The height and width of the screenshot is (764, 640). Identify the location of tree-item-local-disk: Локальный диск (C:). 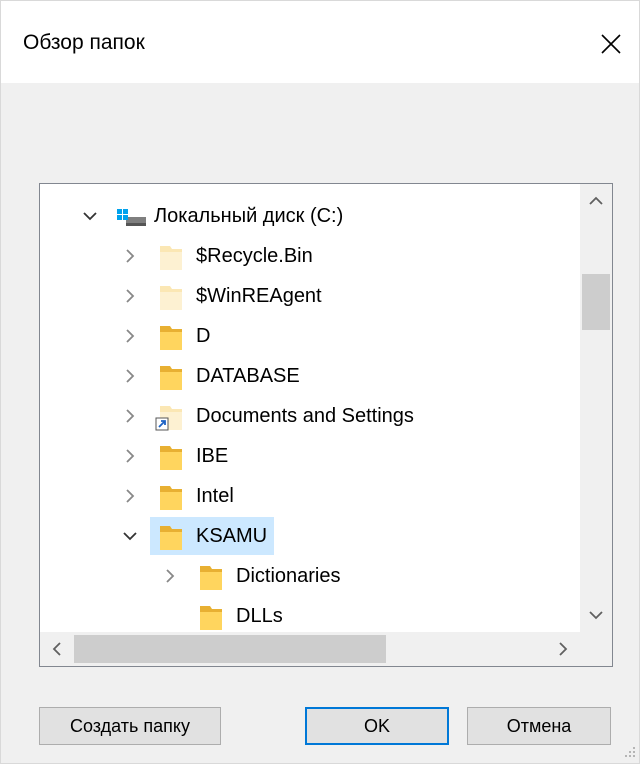
(310, 216).